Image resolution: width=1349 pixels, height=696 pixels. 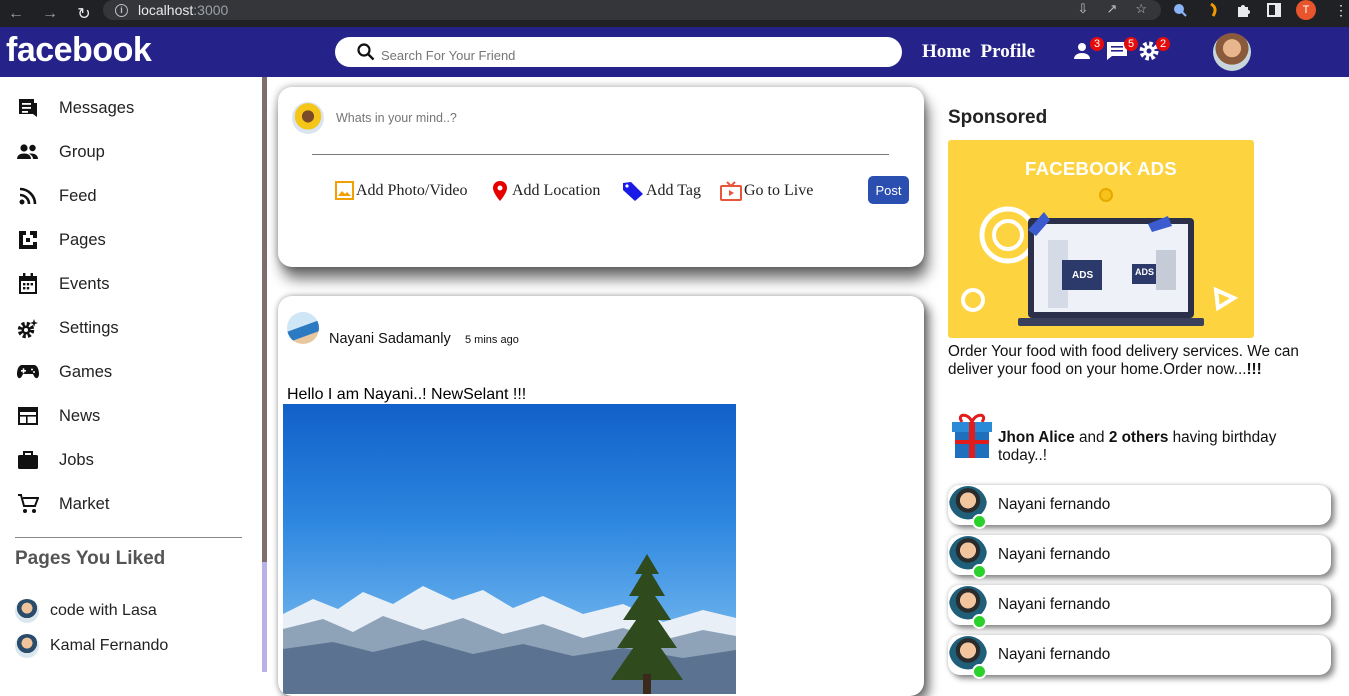 I want to click on sidebar-item-label: Group, so click(x=82, y=151).